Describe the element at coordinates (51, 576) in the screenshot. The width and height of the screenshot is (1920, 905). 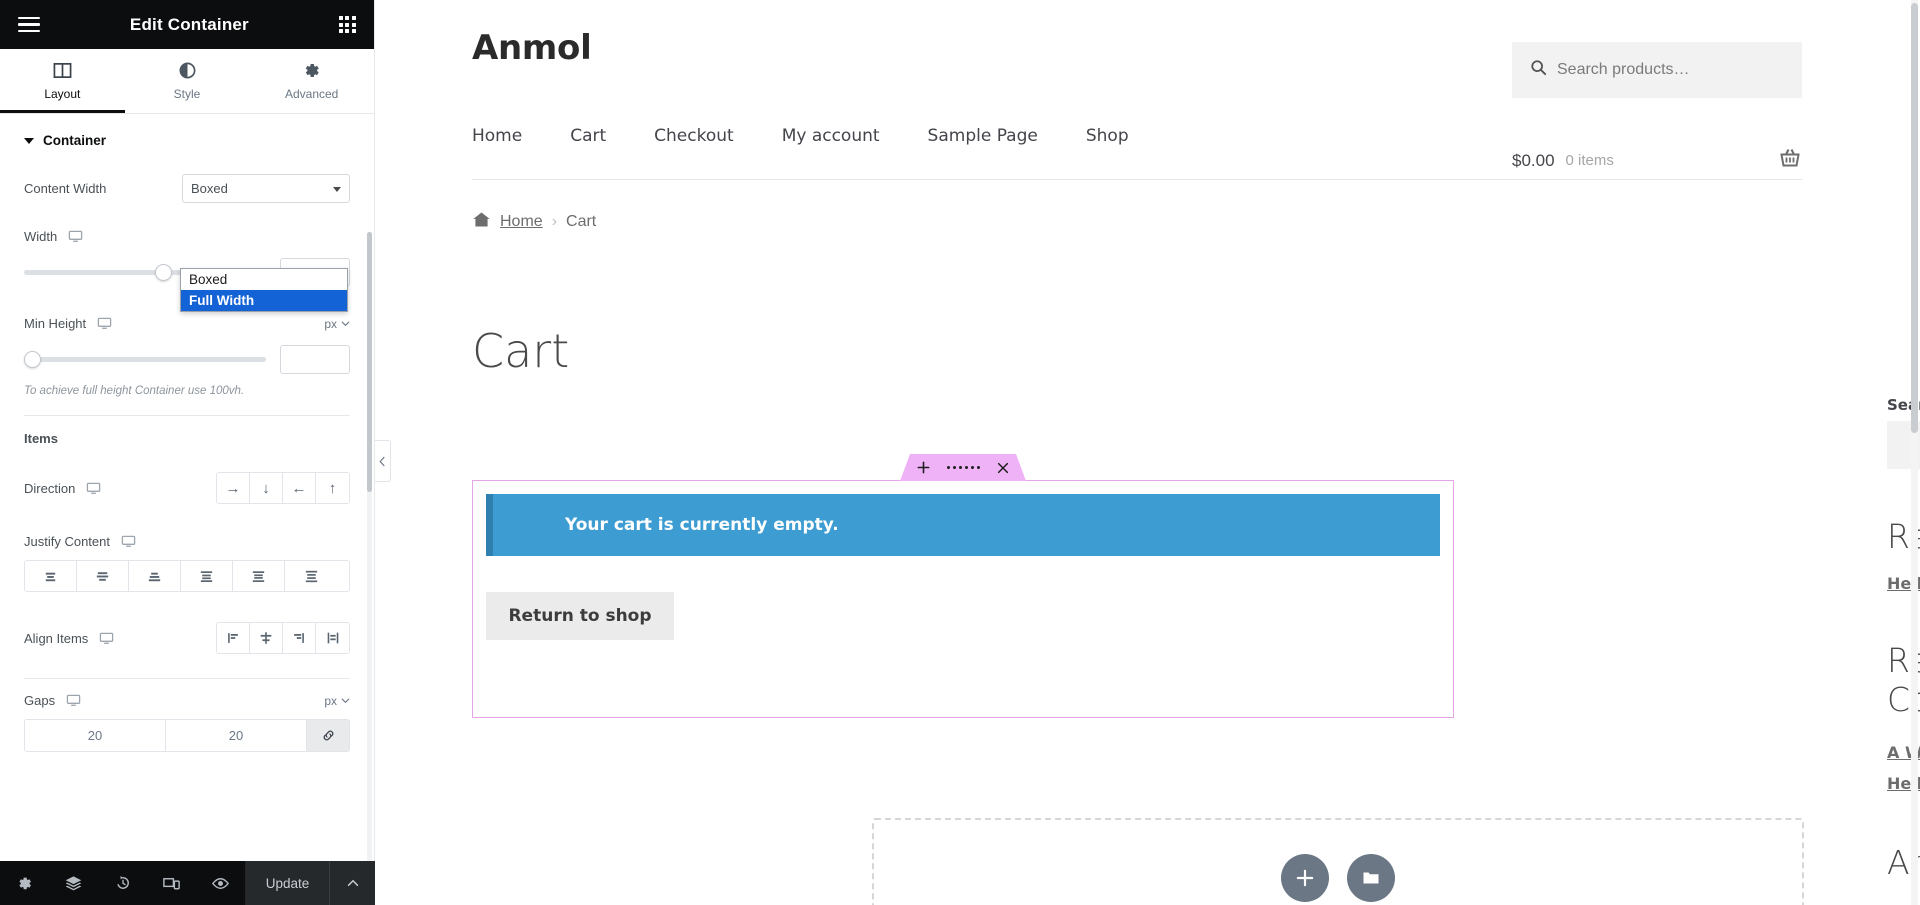
I see `justify-start-icon` at that location.